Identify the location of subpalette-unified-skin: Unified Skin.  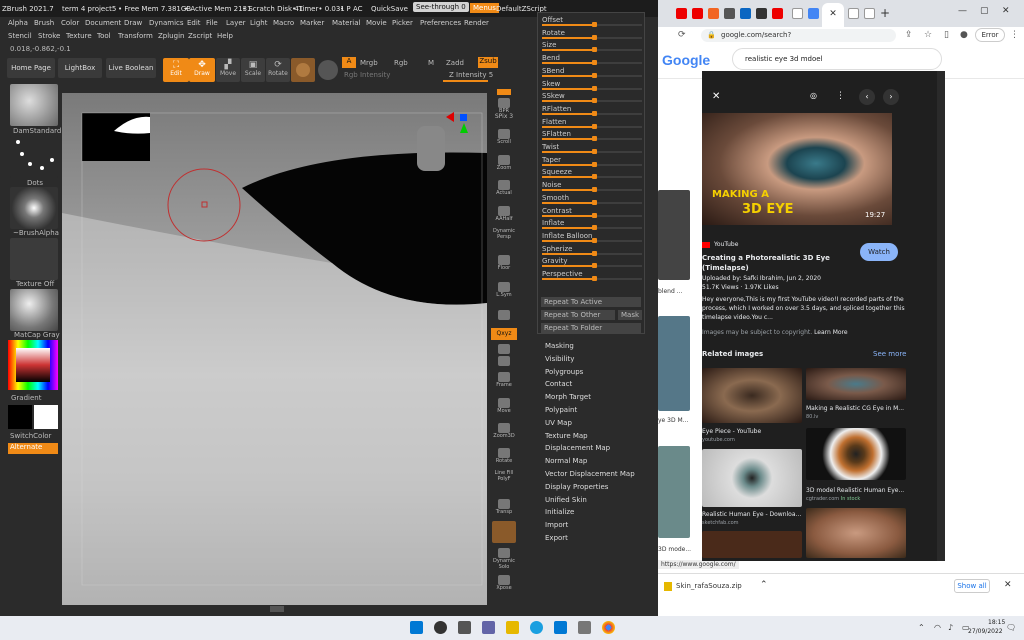
(566, 500).